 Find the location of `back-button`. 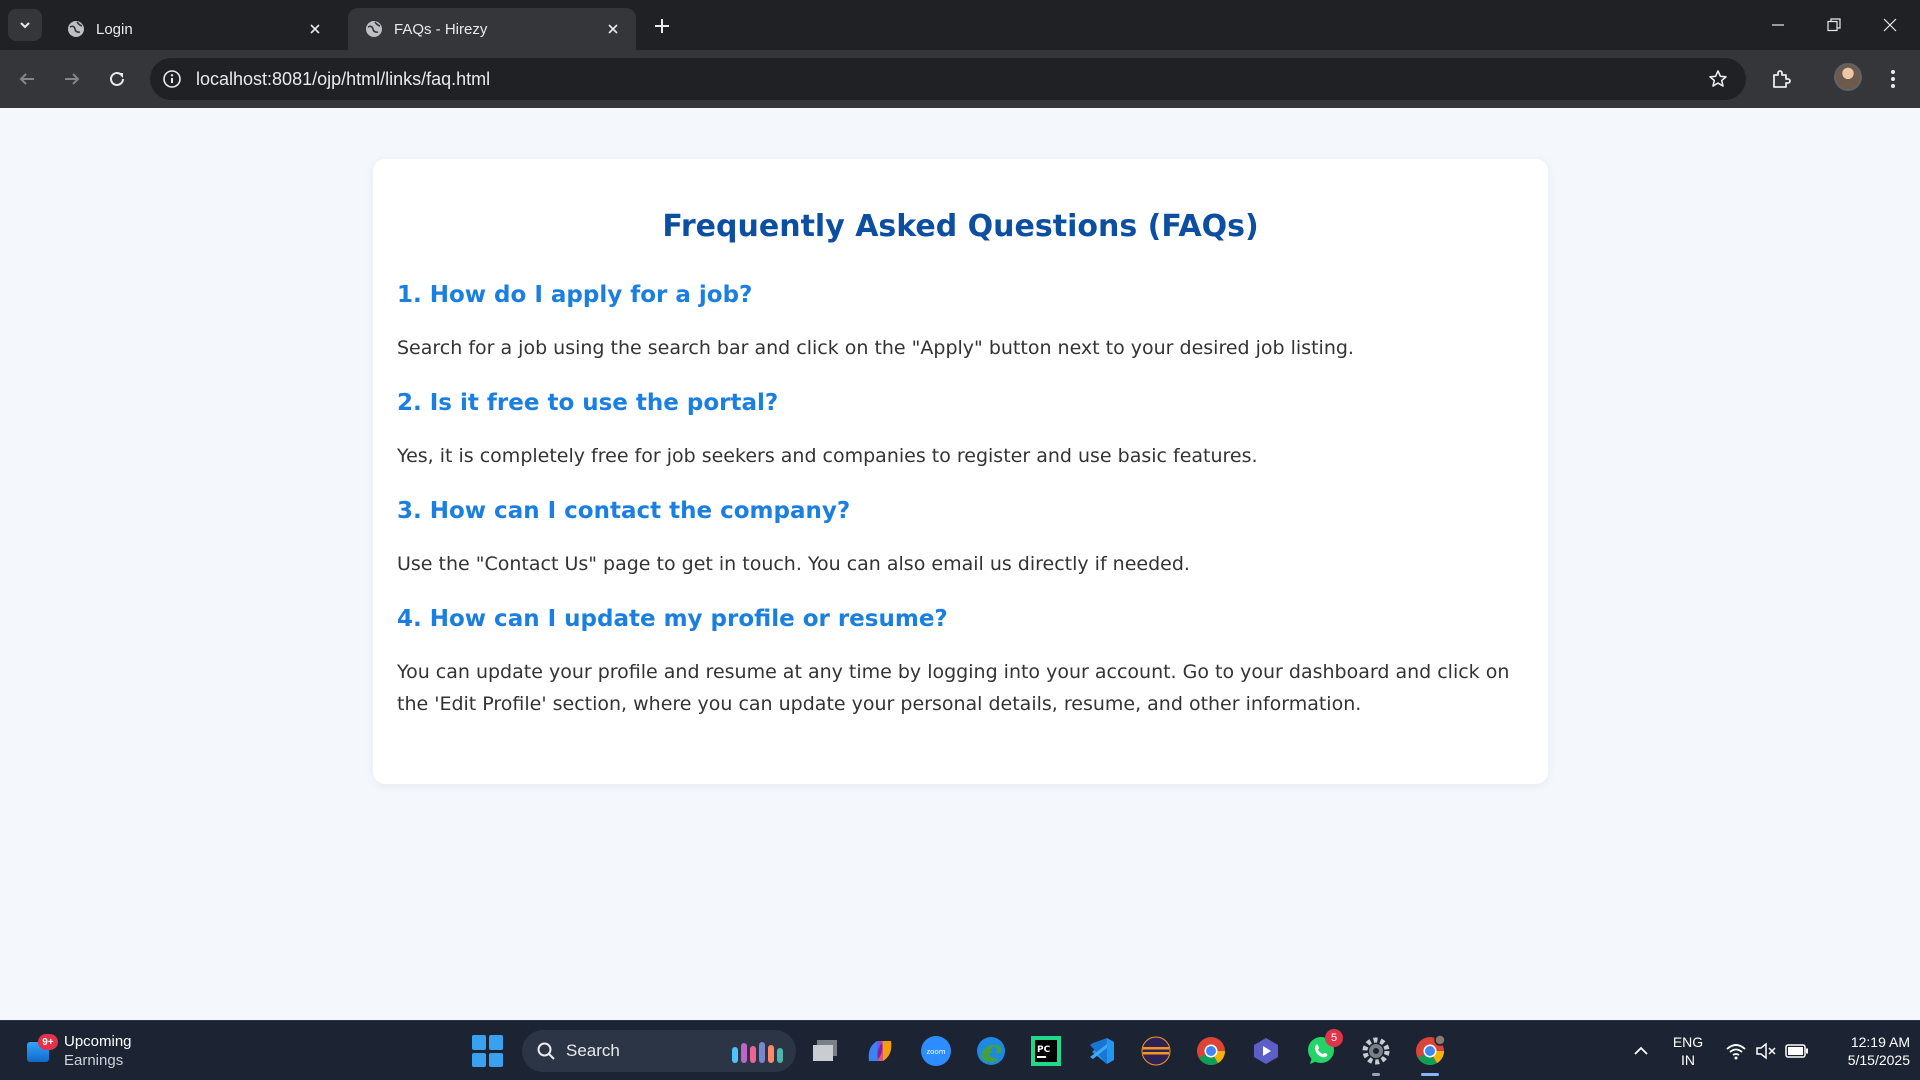

back-button is located at coordinates (27, 79).